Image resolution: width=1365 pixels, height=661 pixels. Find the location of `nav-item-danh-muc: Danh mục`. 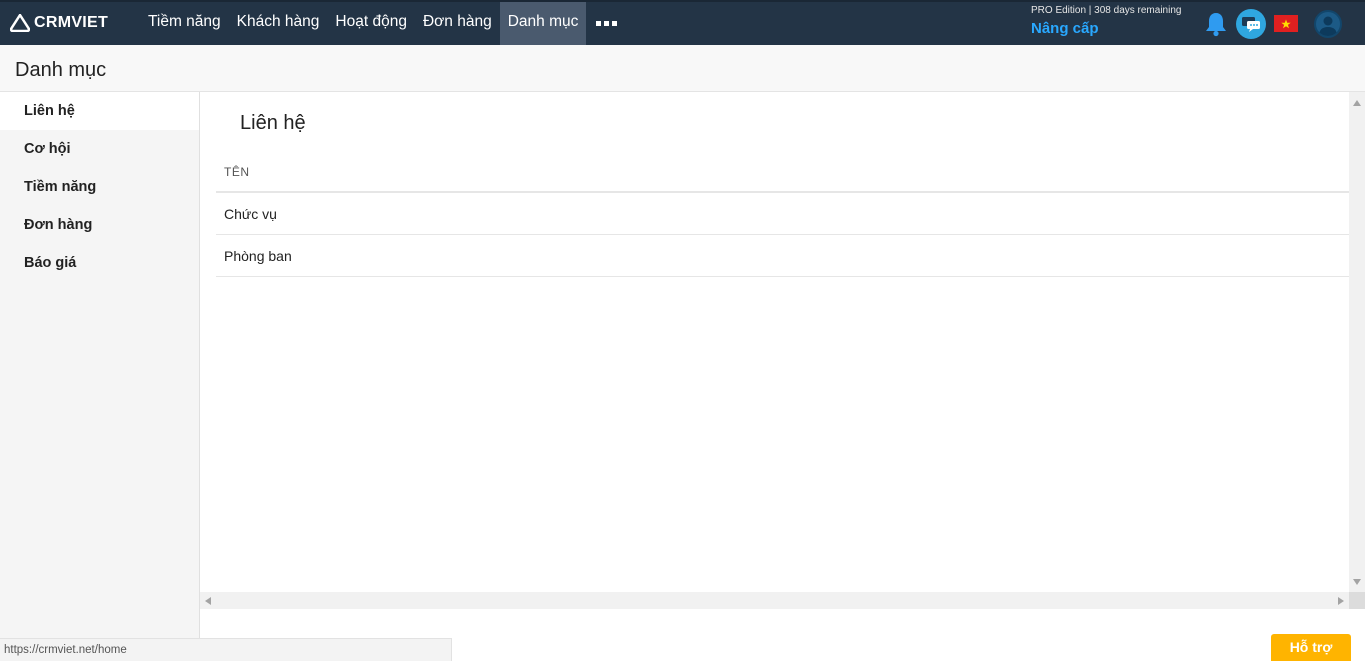

nav-item-danh-muc: Danh mục is located at coordinates (543, 23).